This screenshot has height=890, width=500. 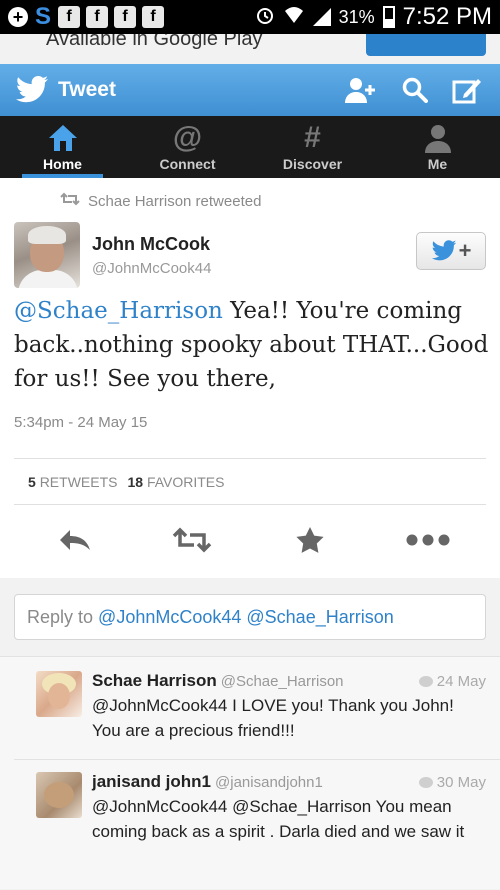 I want to click on search-icon, so click(x=415, y=90).